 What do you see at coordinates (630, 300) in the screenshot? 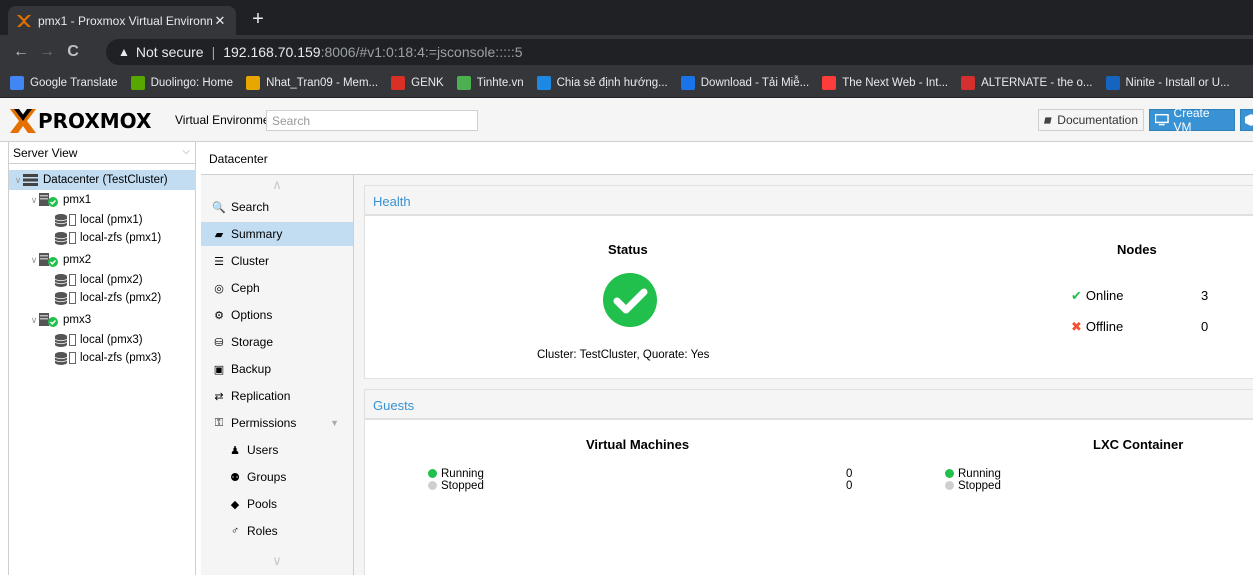
I see `status-ok-icon` at bounding box center [630, 300].